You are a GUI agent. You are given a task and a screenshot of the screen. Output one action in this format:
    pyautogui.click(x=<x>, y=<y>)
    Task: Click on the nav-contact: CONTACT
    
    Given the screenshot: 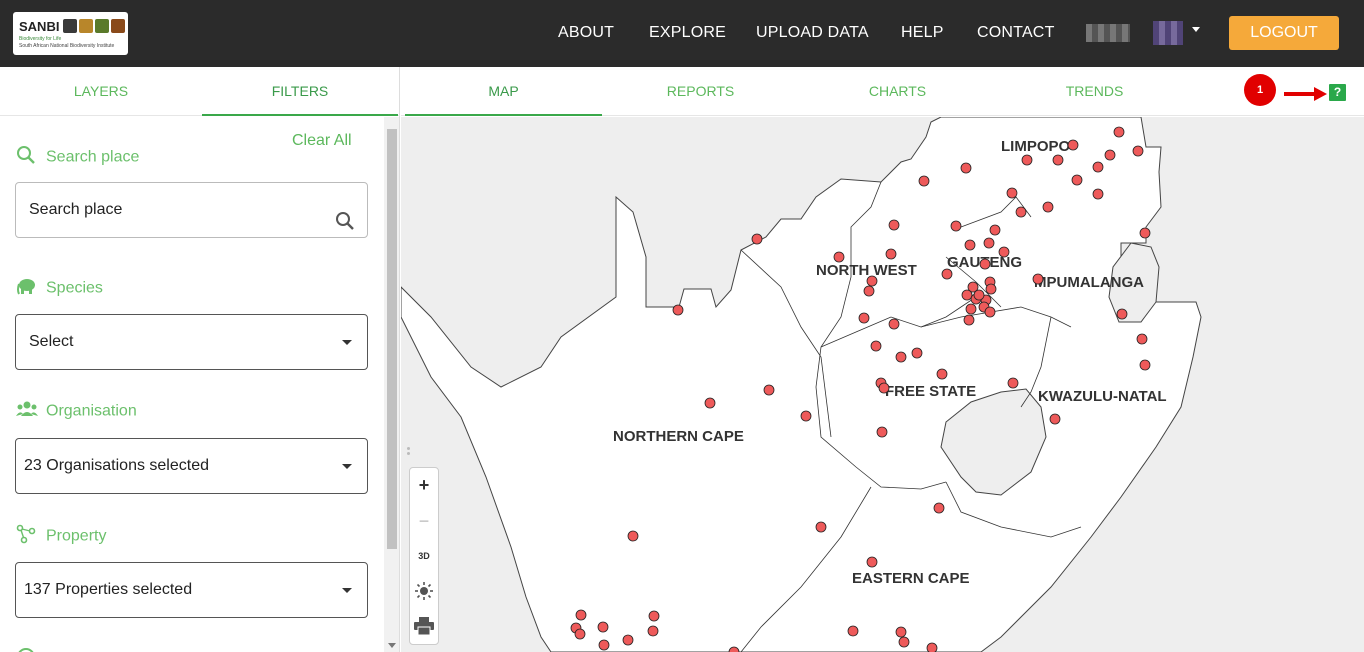 What is the action you would take?
    pyautogui.click(x=1016, y=33)
    